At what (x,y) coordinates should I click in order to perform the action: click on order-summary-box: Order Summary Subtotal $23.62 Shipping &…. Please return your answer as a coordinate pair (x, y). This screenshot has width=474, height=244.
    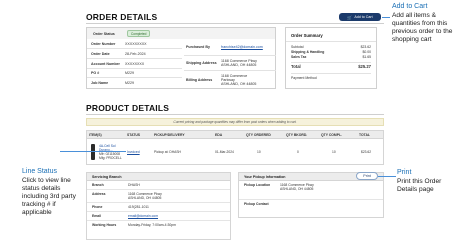
    Looking at the image, I should click on (331, 58).